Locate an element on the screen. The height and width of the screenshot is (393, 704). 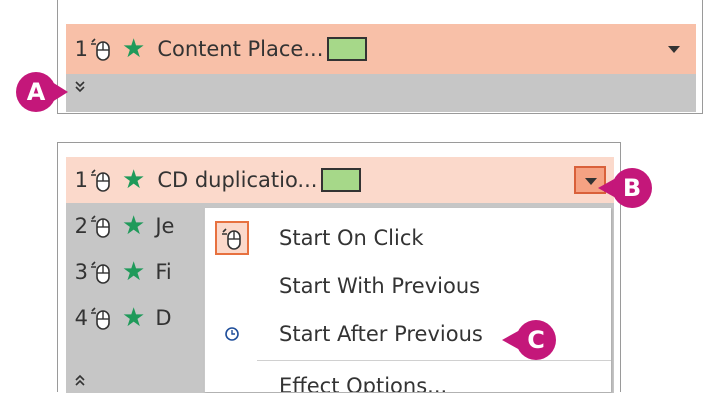
animation-name: Je is located at coordinates (165, 226).